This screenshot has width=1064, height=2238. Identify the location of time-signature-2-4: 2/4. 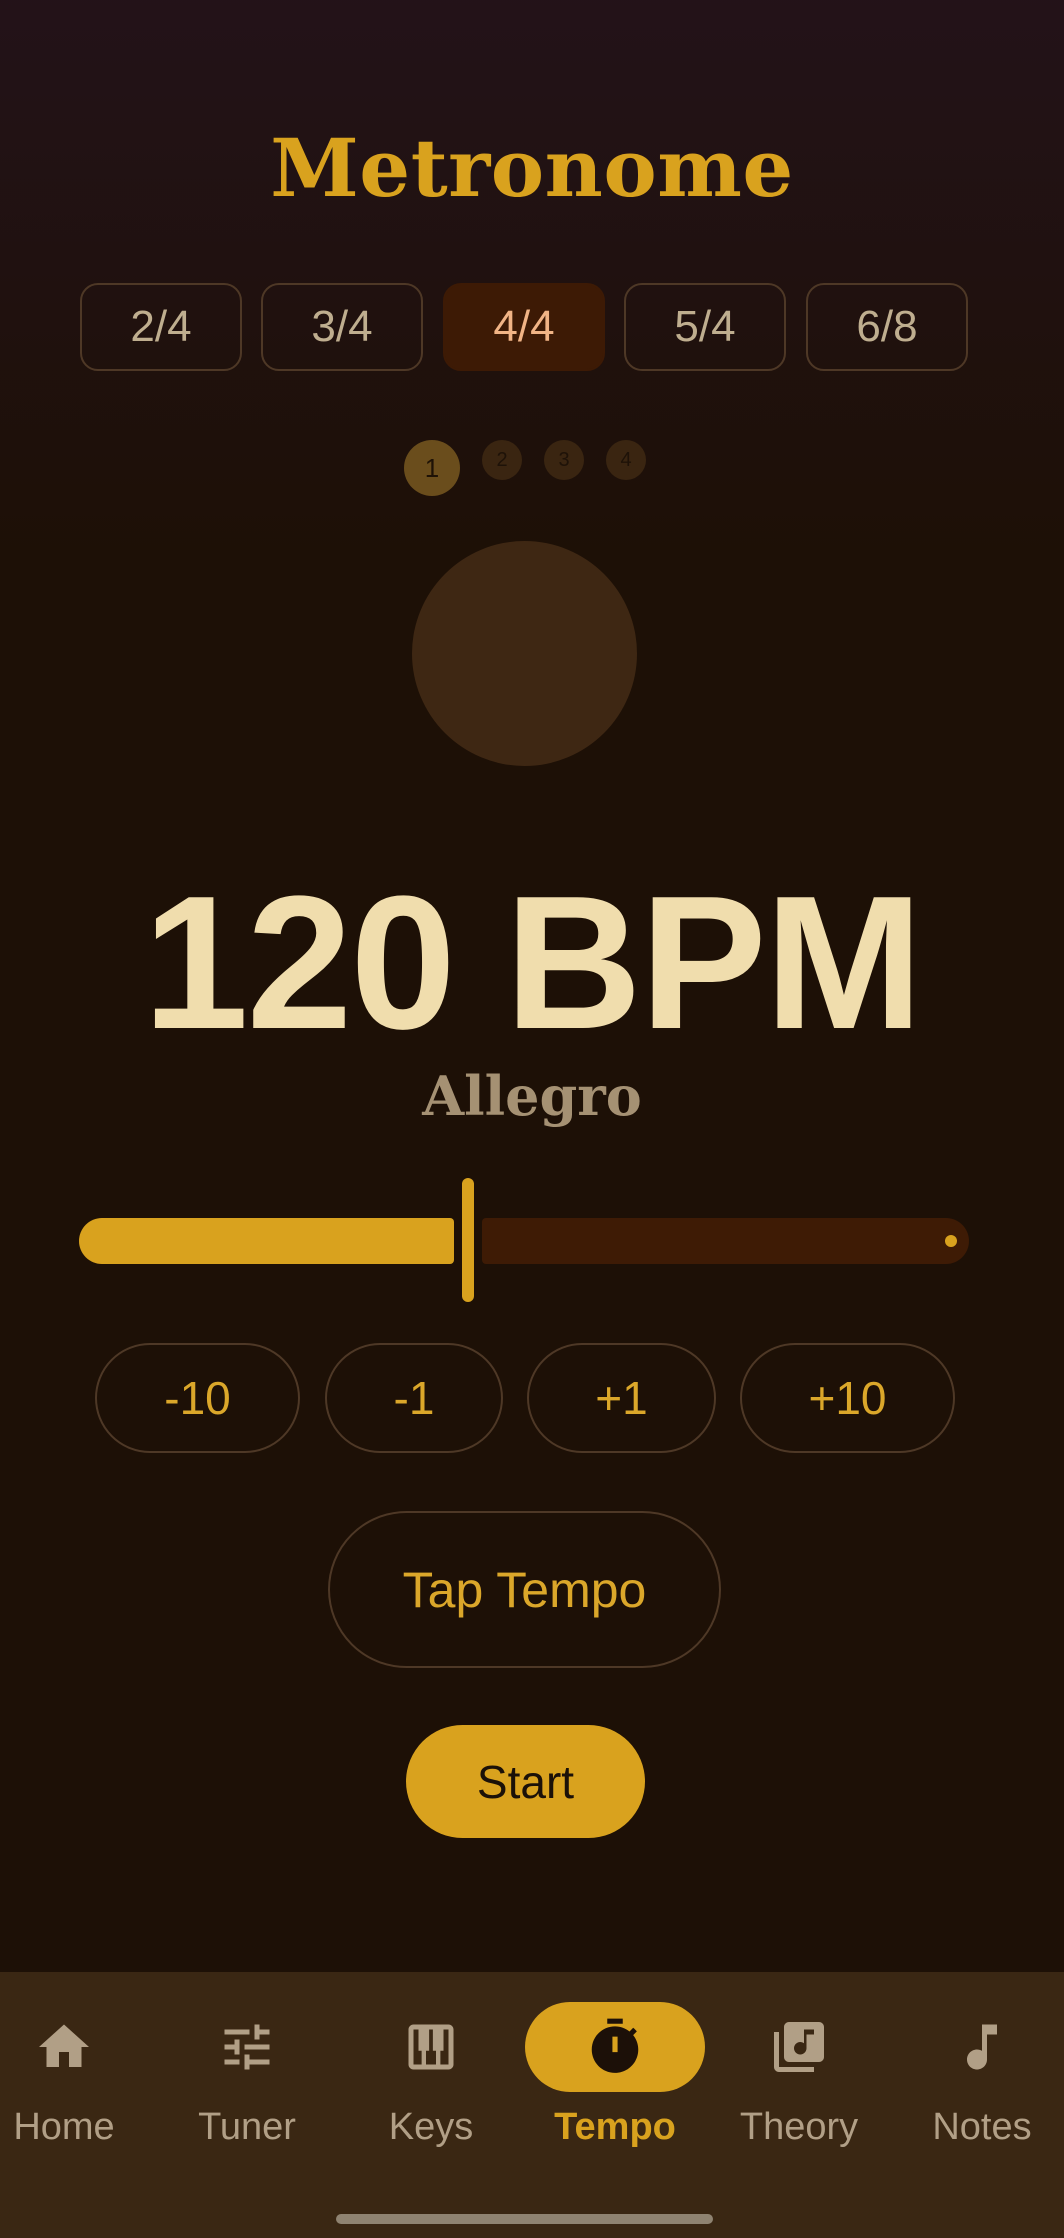
(161, 327).